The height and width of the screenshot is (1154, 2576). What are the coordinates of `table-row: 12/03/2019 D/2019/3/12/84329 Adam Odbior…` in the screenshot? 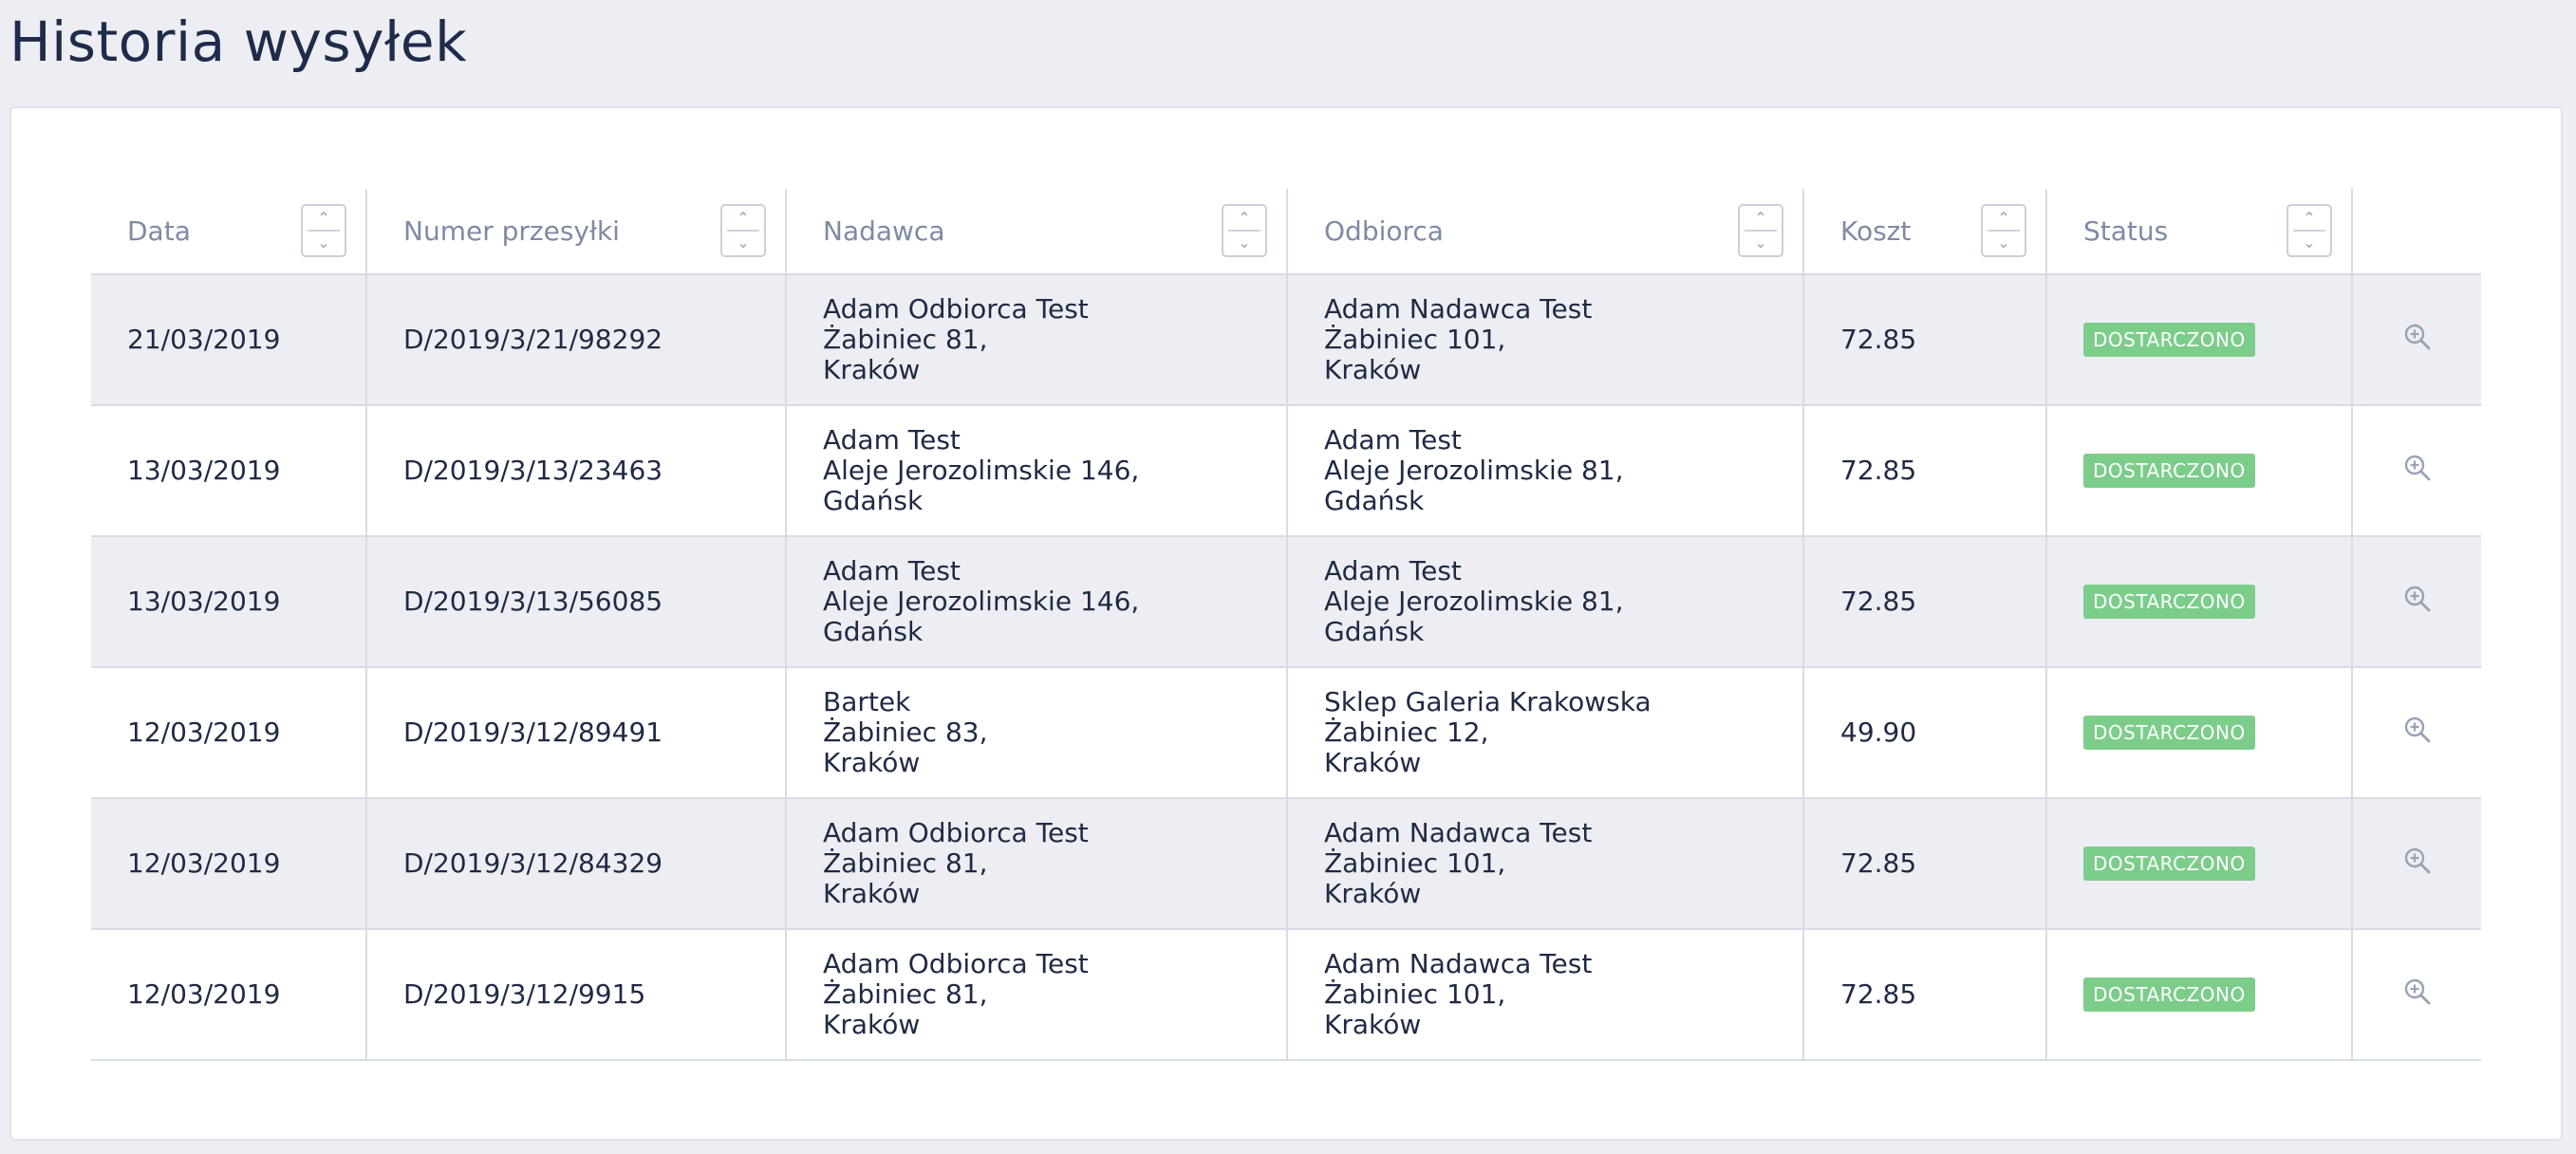 It's located at (1286, 864).